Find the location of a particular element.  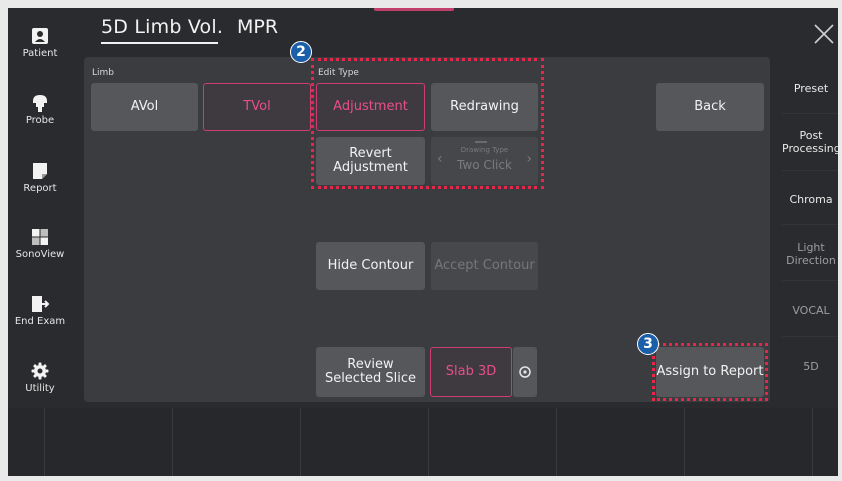

probe-icon is located at coordinates (40, 103).